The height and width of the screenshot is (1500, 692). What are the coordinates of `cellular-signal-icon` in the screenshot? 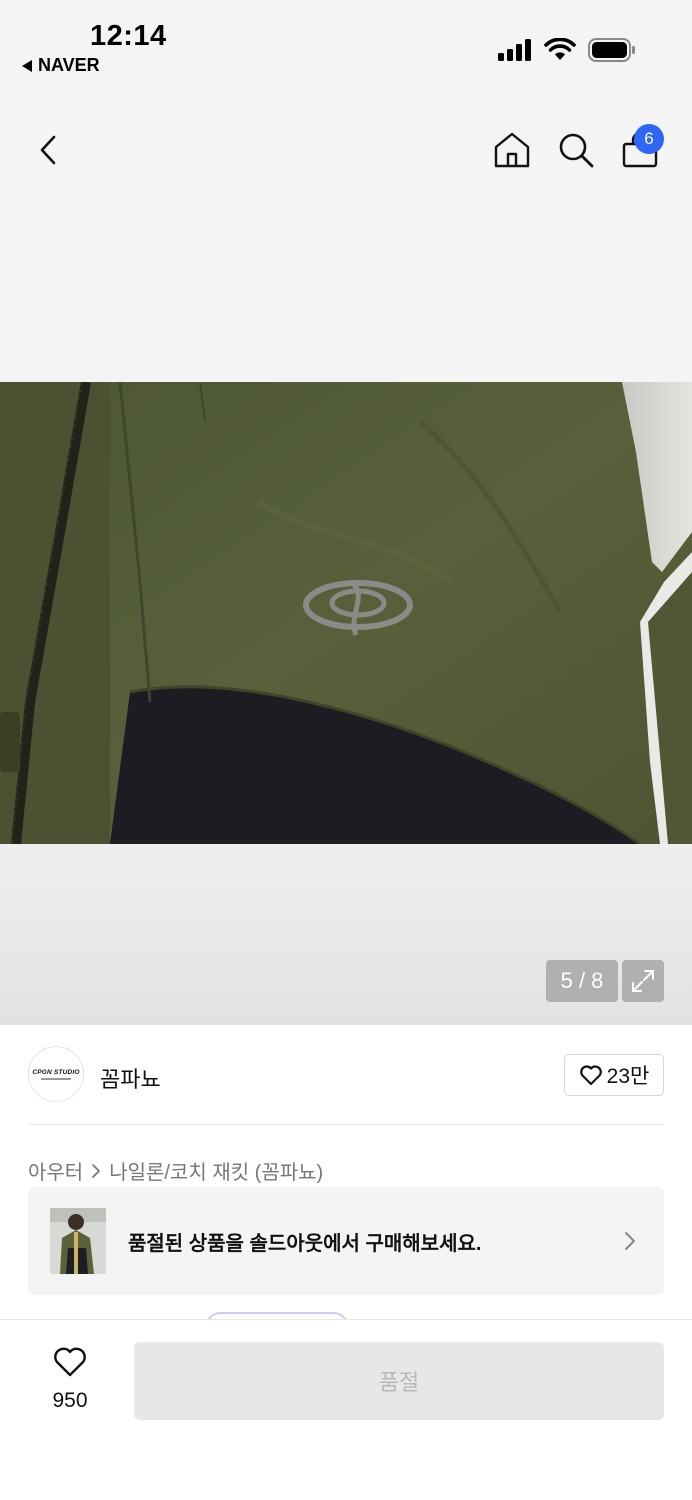 It's located at (514, 50).